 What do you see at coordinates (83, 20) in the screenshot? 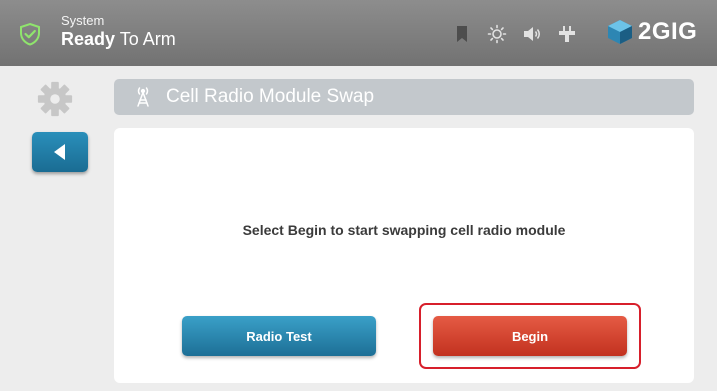
I see `system-label: System` at bounding box center [83, 20].